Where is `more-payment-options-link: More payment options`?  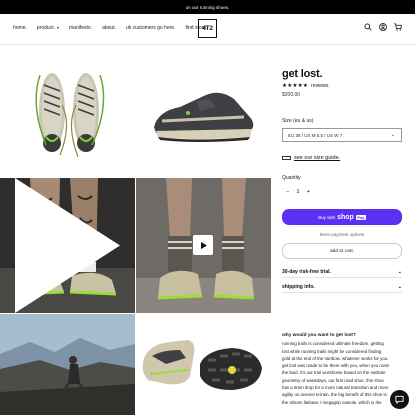 more-payment-options-link: More payment options is located at coordinates (342, 234).